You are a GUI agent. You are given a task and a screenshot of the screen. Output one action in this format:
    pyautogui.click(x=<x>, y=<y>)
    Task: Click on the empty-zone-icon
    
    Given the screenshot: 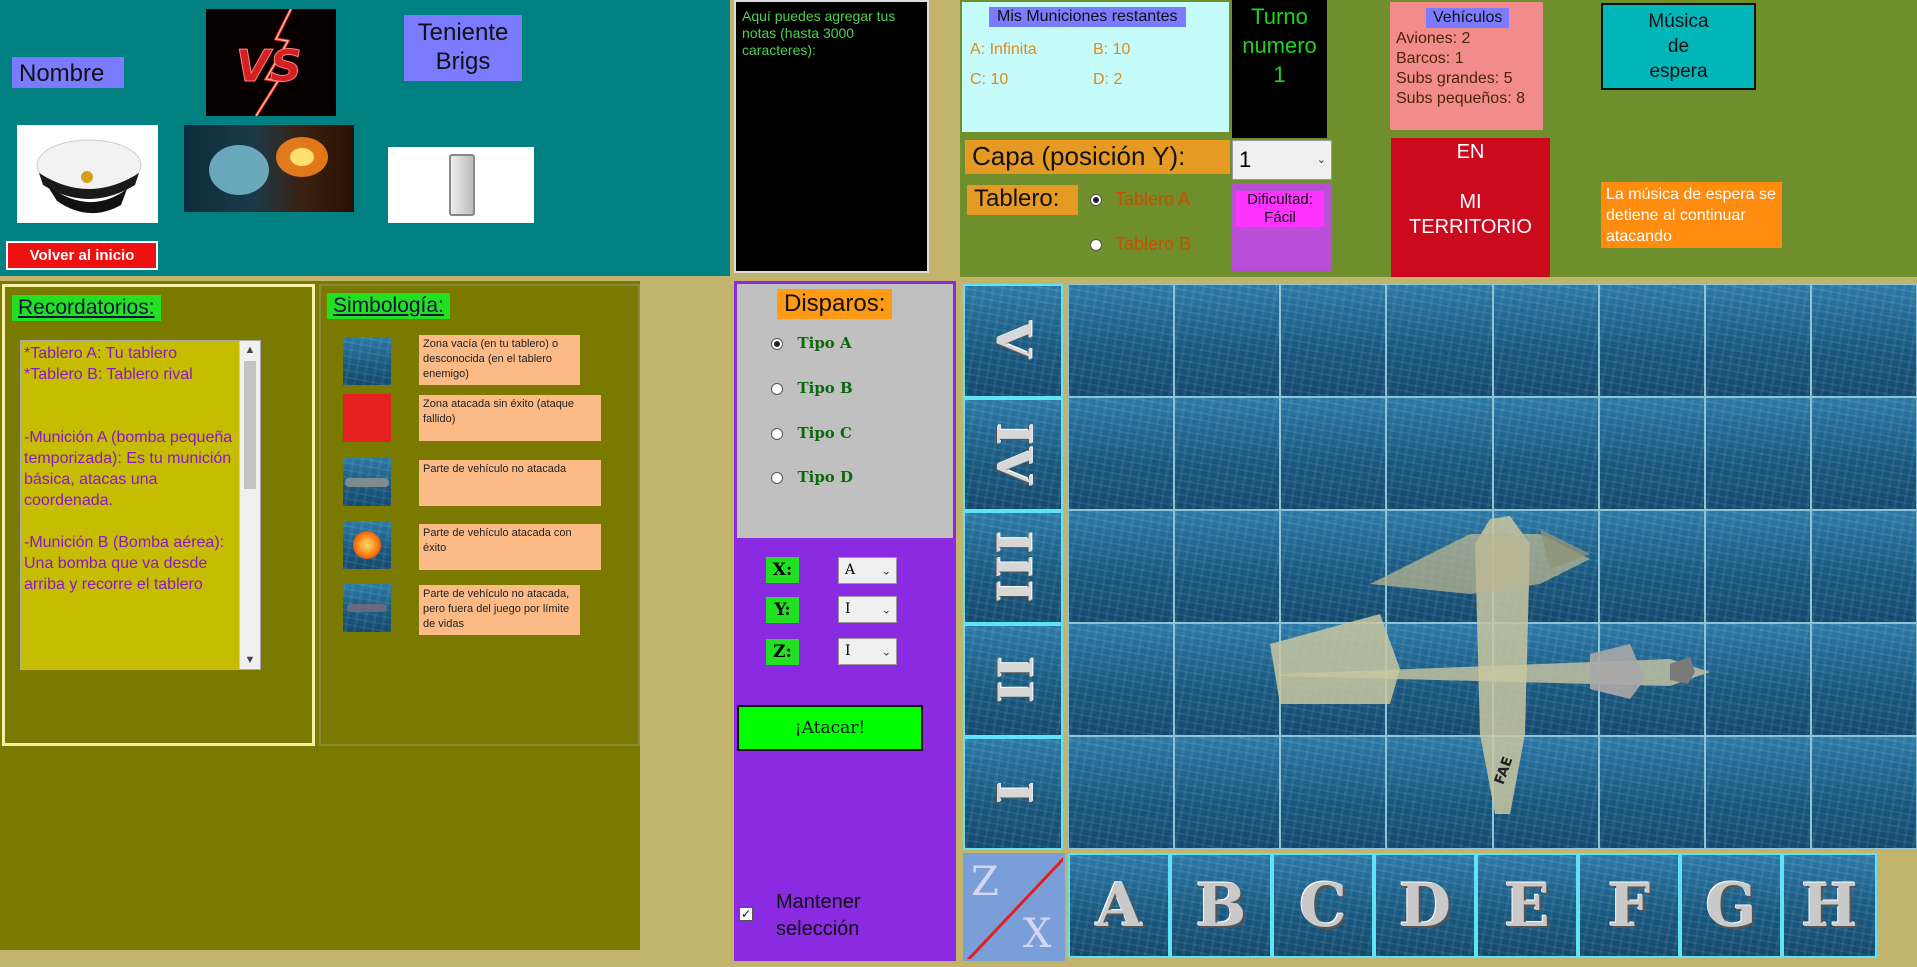 What is the action you would take?
    pyautogui.click(x=367, y=361)
    